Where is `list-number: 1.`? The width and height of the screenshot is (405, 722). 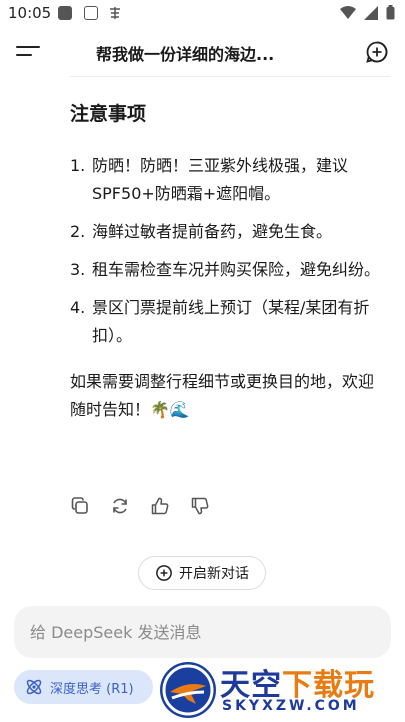 list-number: 1. is located at coordinates (78, 165).